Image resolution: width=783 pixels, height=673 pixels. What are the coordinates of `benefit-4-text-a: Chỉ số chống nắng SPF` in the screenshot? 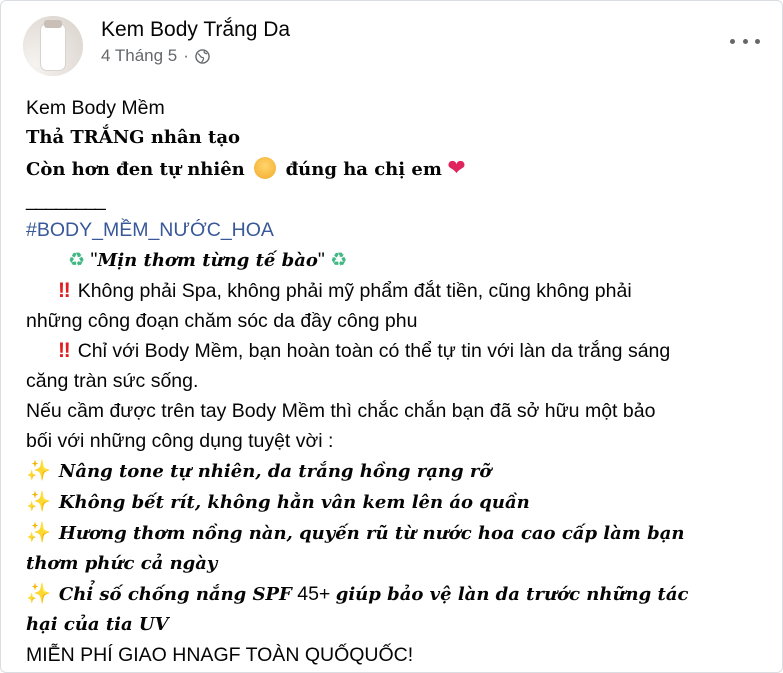 It's located at (175, 594).